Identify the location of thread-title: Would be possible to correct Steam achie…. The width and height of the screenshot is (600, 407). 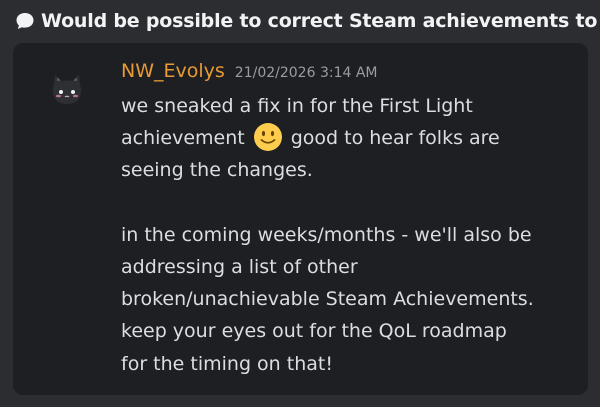
(319, 21).